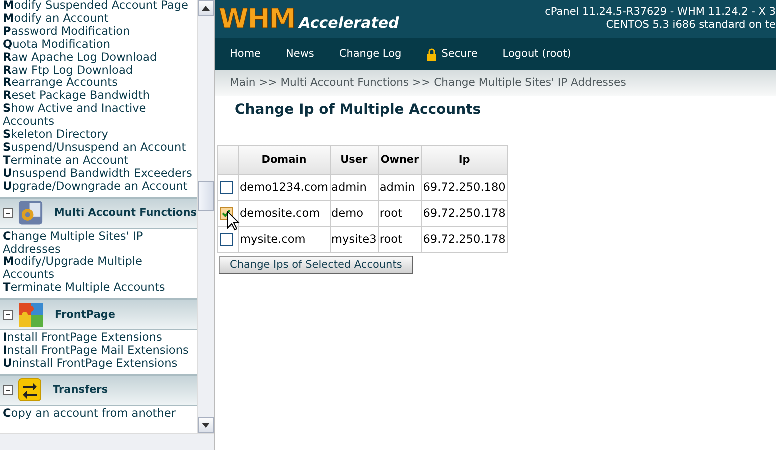 The image size is (776, 450). Describe the element at coordinates (465, 187) in the screenshot. I see `table-cell: 69.72.250.180` at that location.